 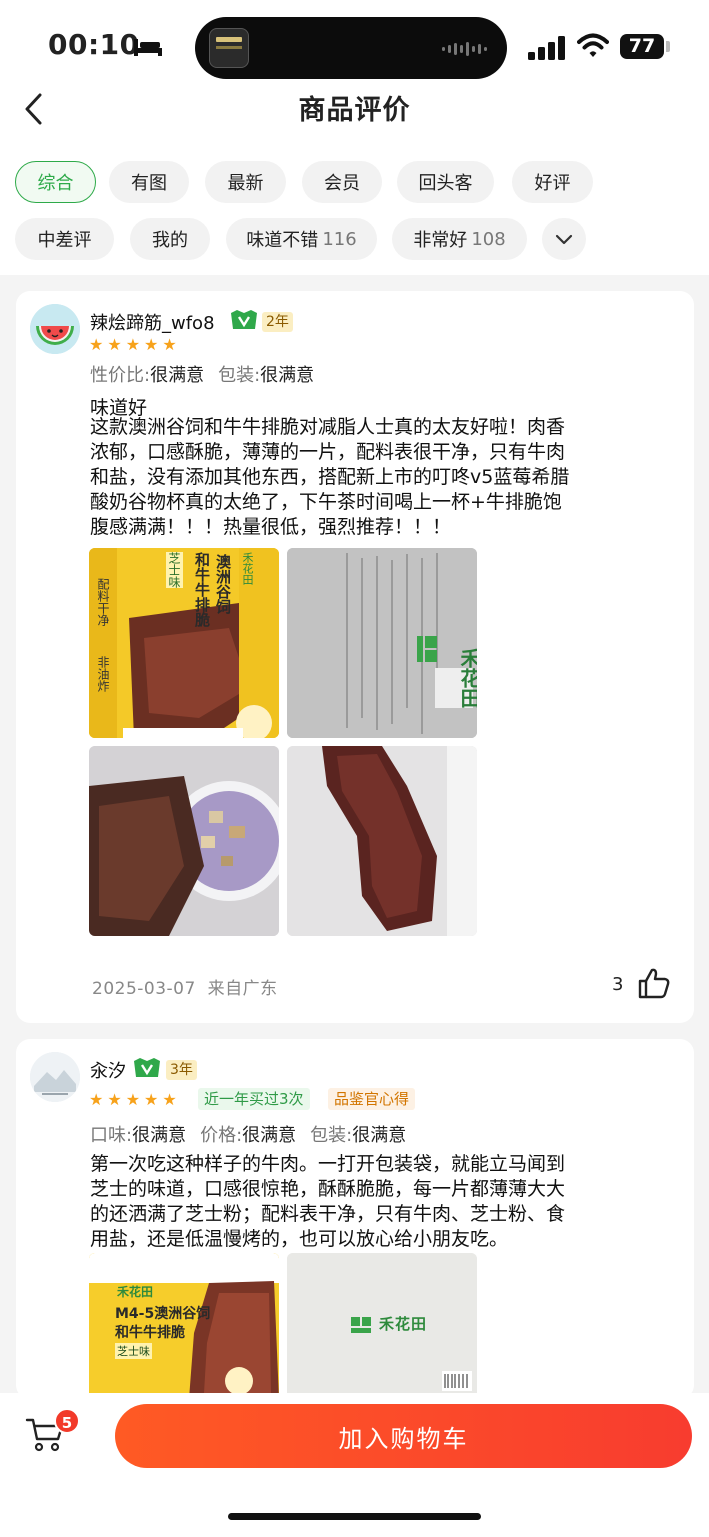 What do you see at coordinates (328, 1164) in the screenshot?
I see `review-line: 第一次吃这种样子的牛肉。一打开包装袋，就能立马闻到` at bounding box center [328, 1164].